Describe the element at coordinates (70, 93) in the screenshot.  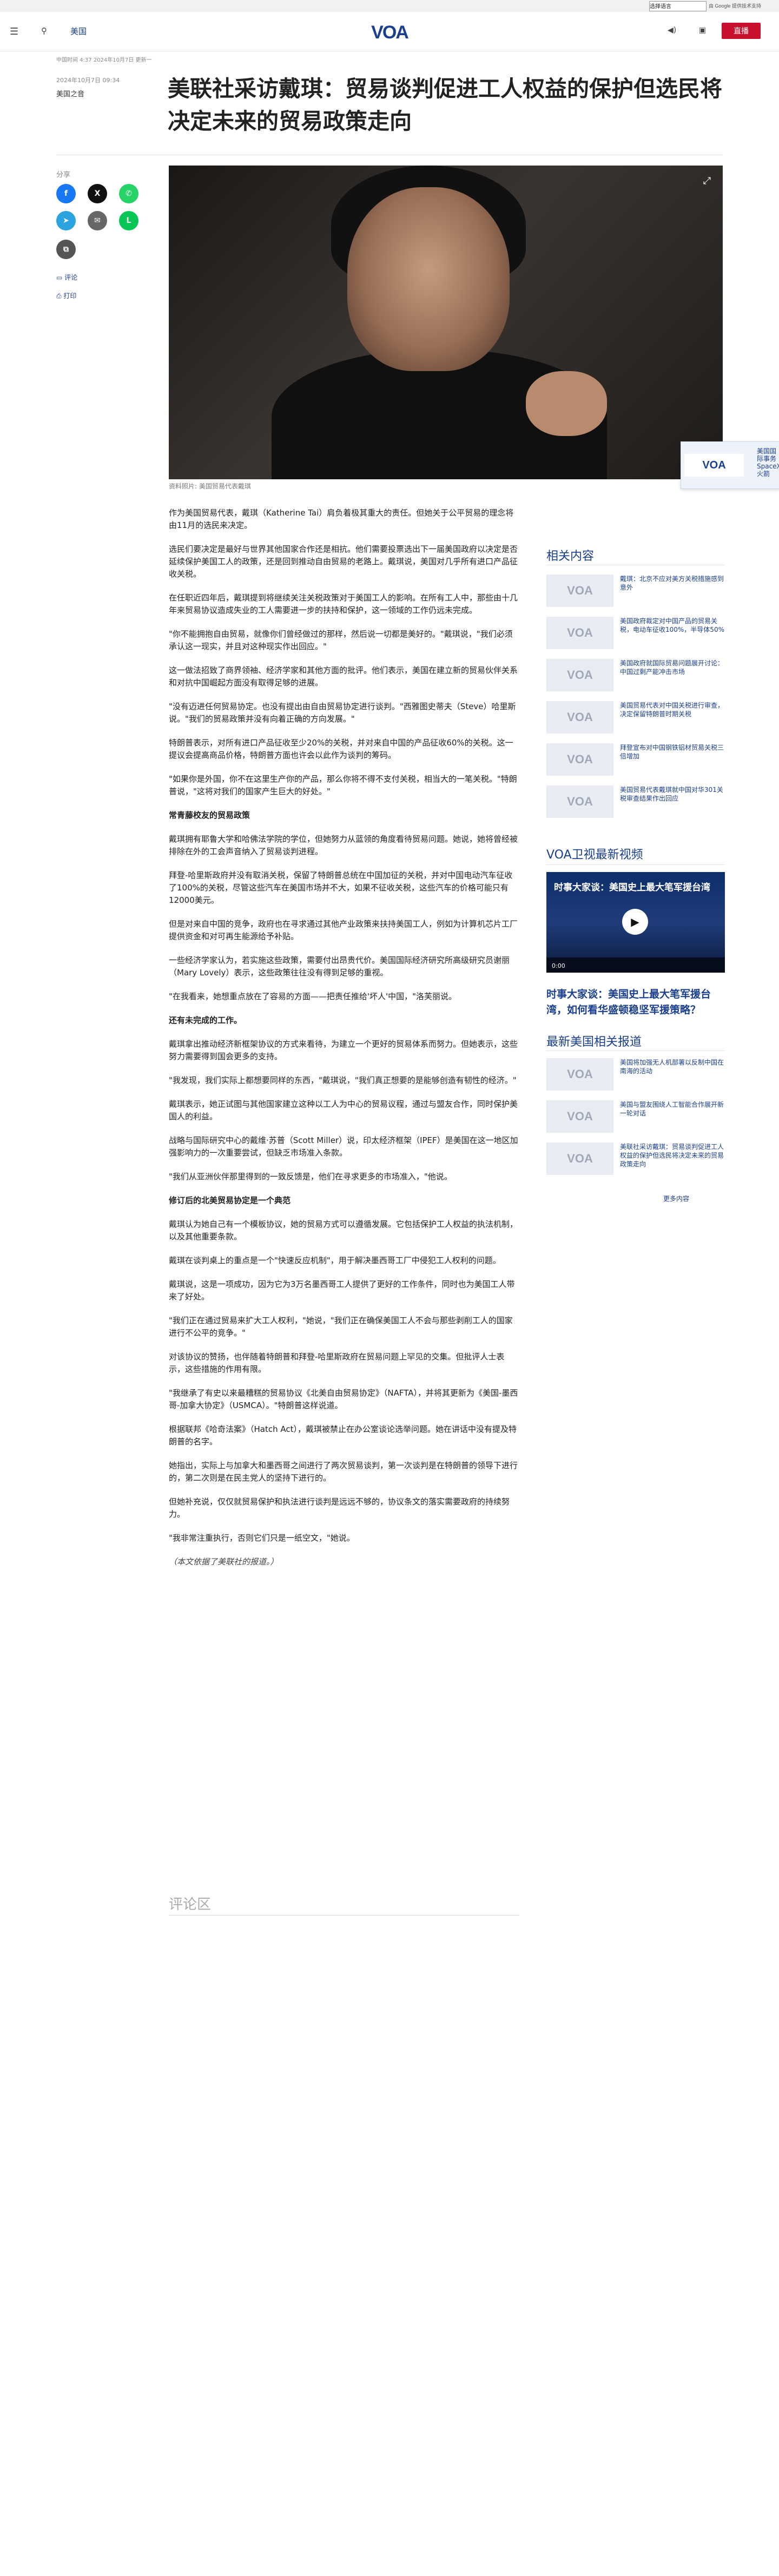
I see `author: 美国之音` at that location.